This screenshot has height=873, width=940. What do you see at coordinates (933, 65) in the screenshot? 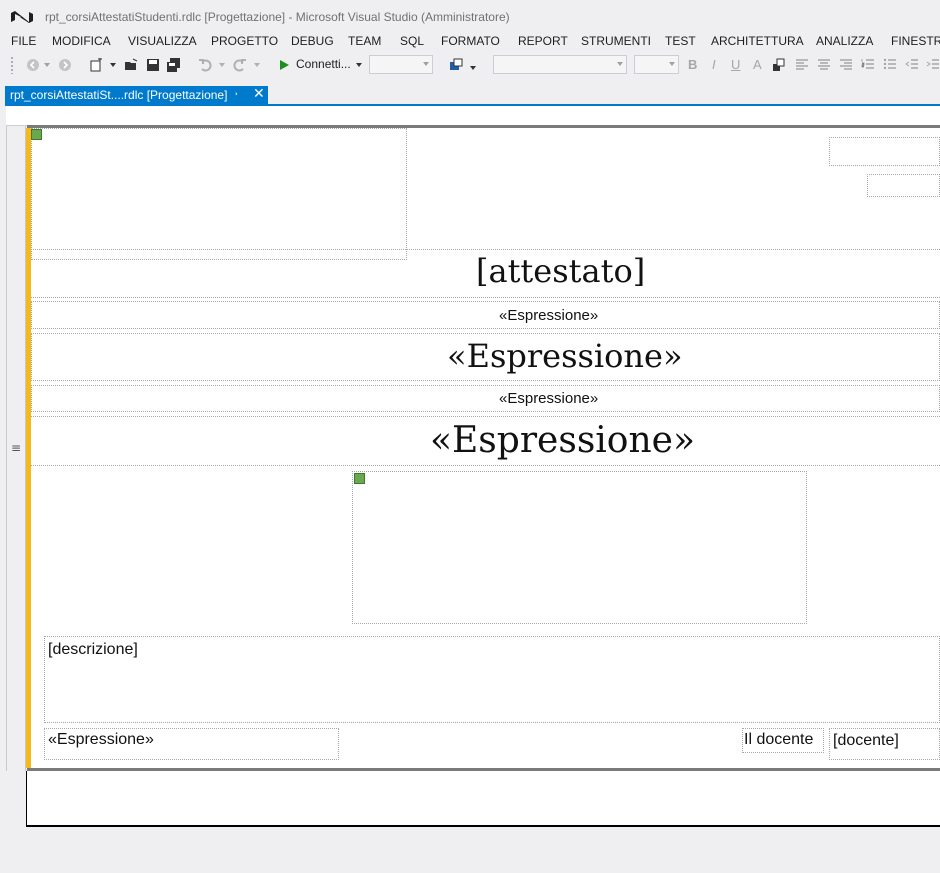
I see `increase-indent-icon` at bounding box center [933, 65].